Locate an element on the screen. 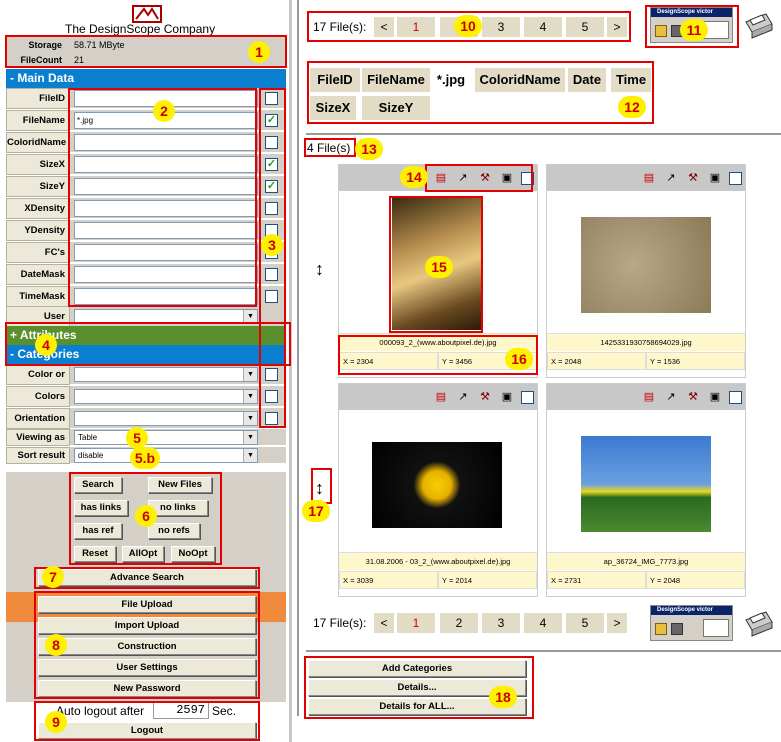 The image size is (781, 742). callout-badge-17: 17 is located at coordinates (316, 511).